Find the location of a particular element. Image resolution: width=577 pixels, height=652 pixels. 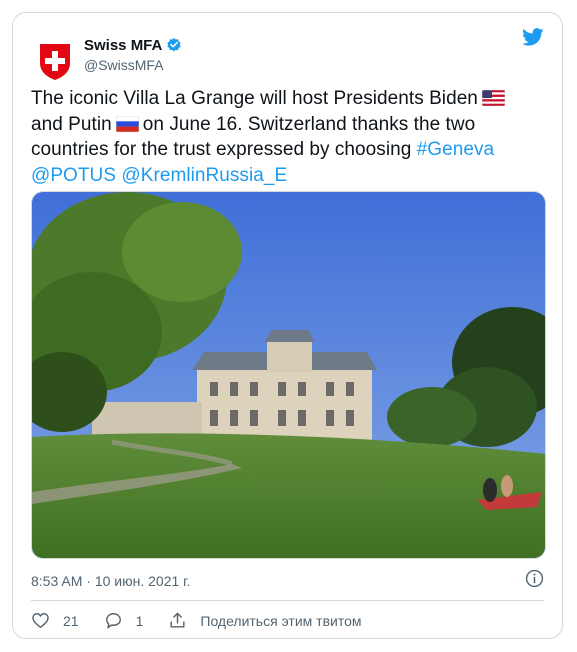

share-button: Поделиться этим твитом is located at coordinates (265, 620).